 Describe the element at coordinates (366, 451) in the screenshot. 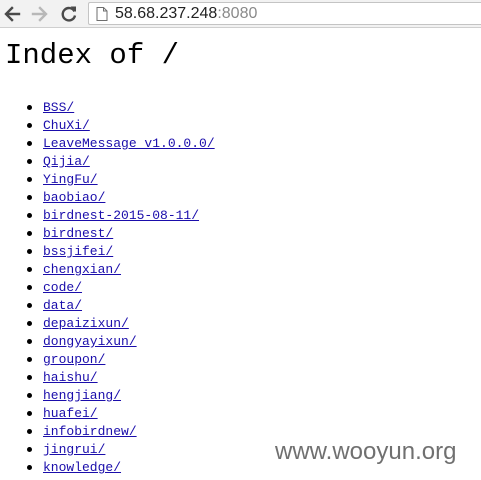

I see `watermark: www.wooyun.org` at that location.